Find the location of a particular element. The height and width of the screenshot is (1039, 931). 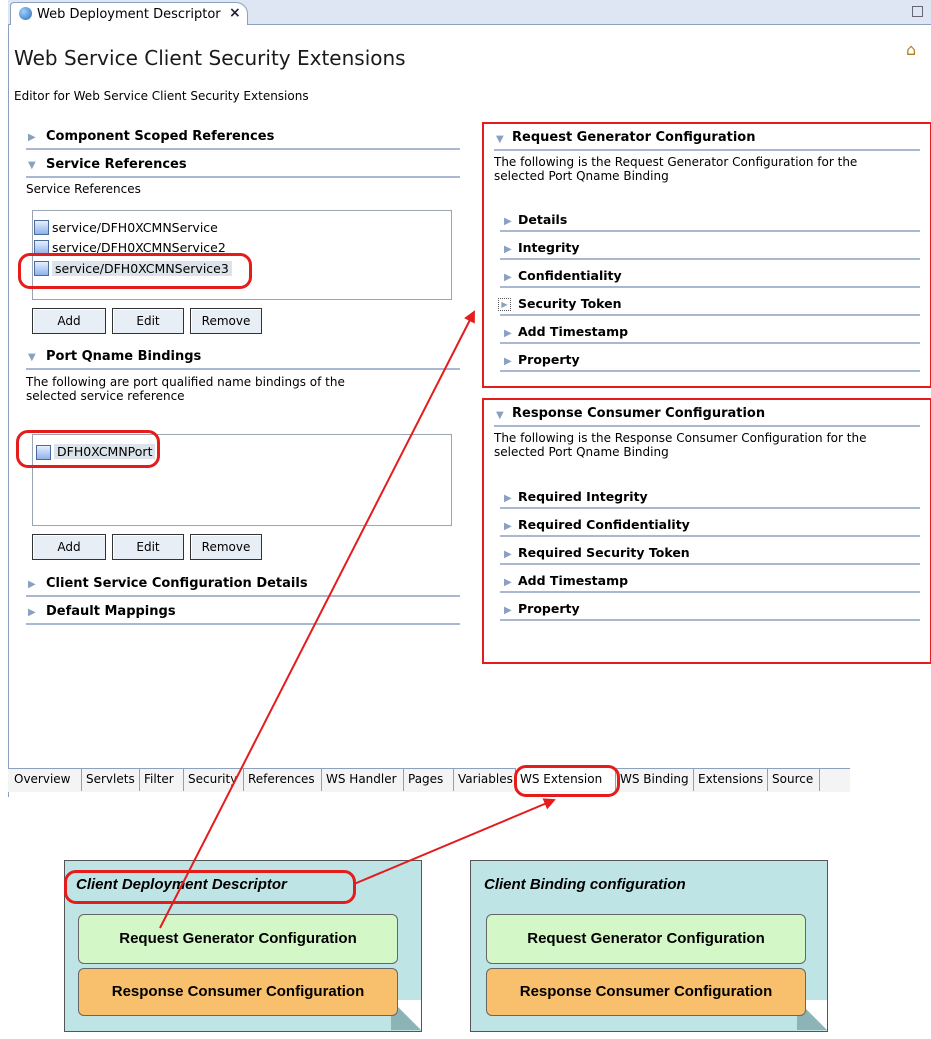

arrow-to-ws-extension-tab is located at coordinates (454, 841).